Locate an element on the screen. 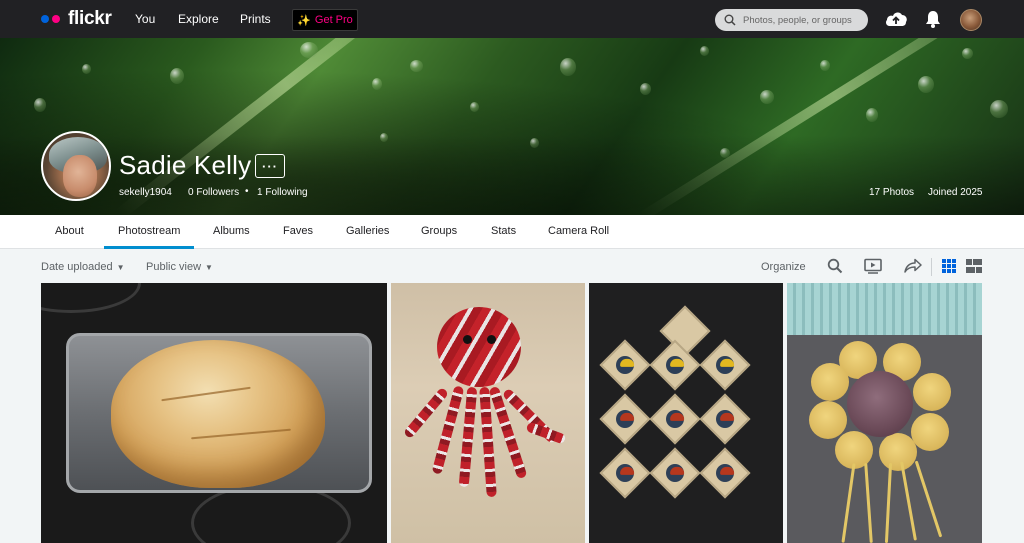 This screenshot has height=543, width=1024. visibility-dropdown: Public view ▼ is located at coordinates (179, 267).